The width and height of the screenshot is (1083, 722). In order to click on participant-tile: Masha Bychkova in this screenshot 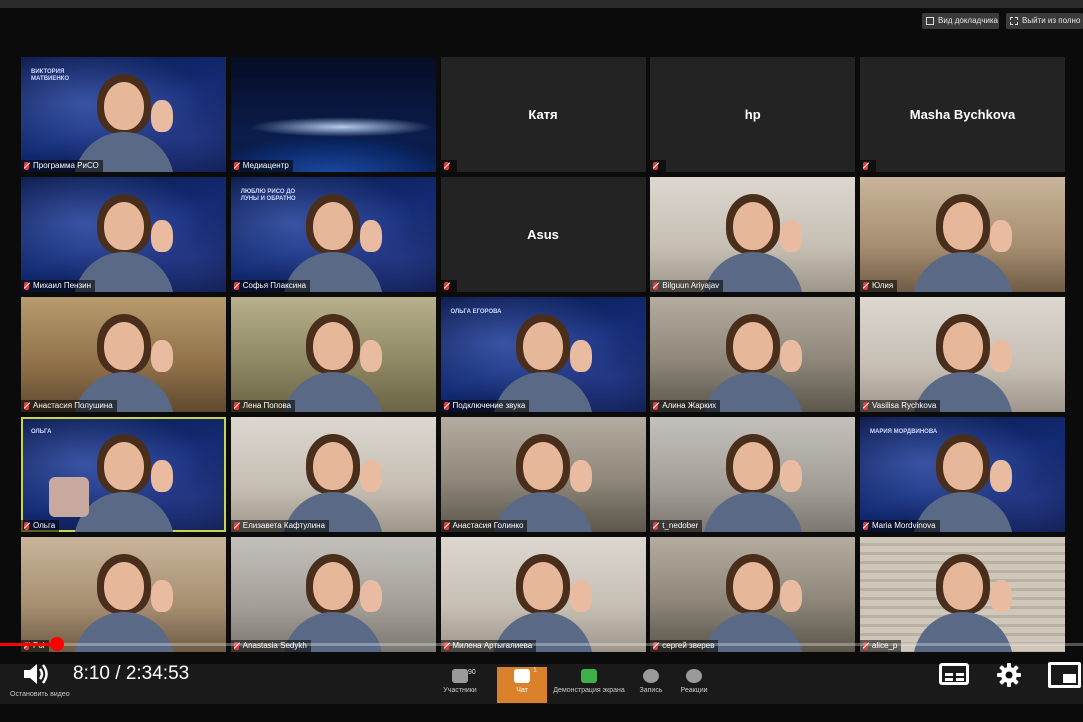, I will do `click(962, 114)`.